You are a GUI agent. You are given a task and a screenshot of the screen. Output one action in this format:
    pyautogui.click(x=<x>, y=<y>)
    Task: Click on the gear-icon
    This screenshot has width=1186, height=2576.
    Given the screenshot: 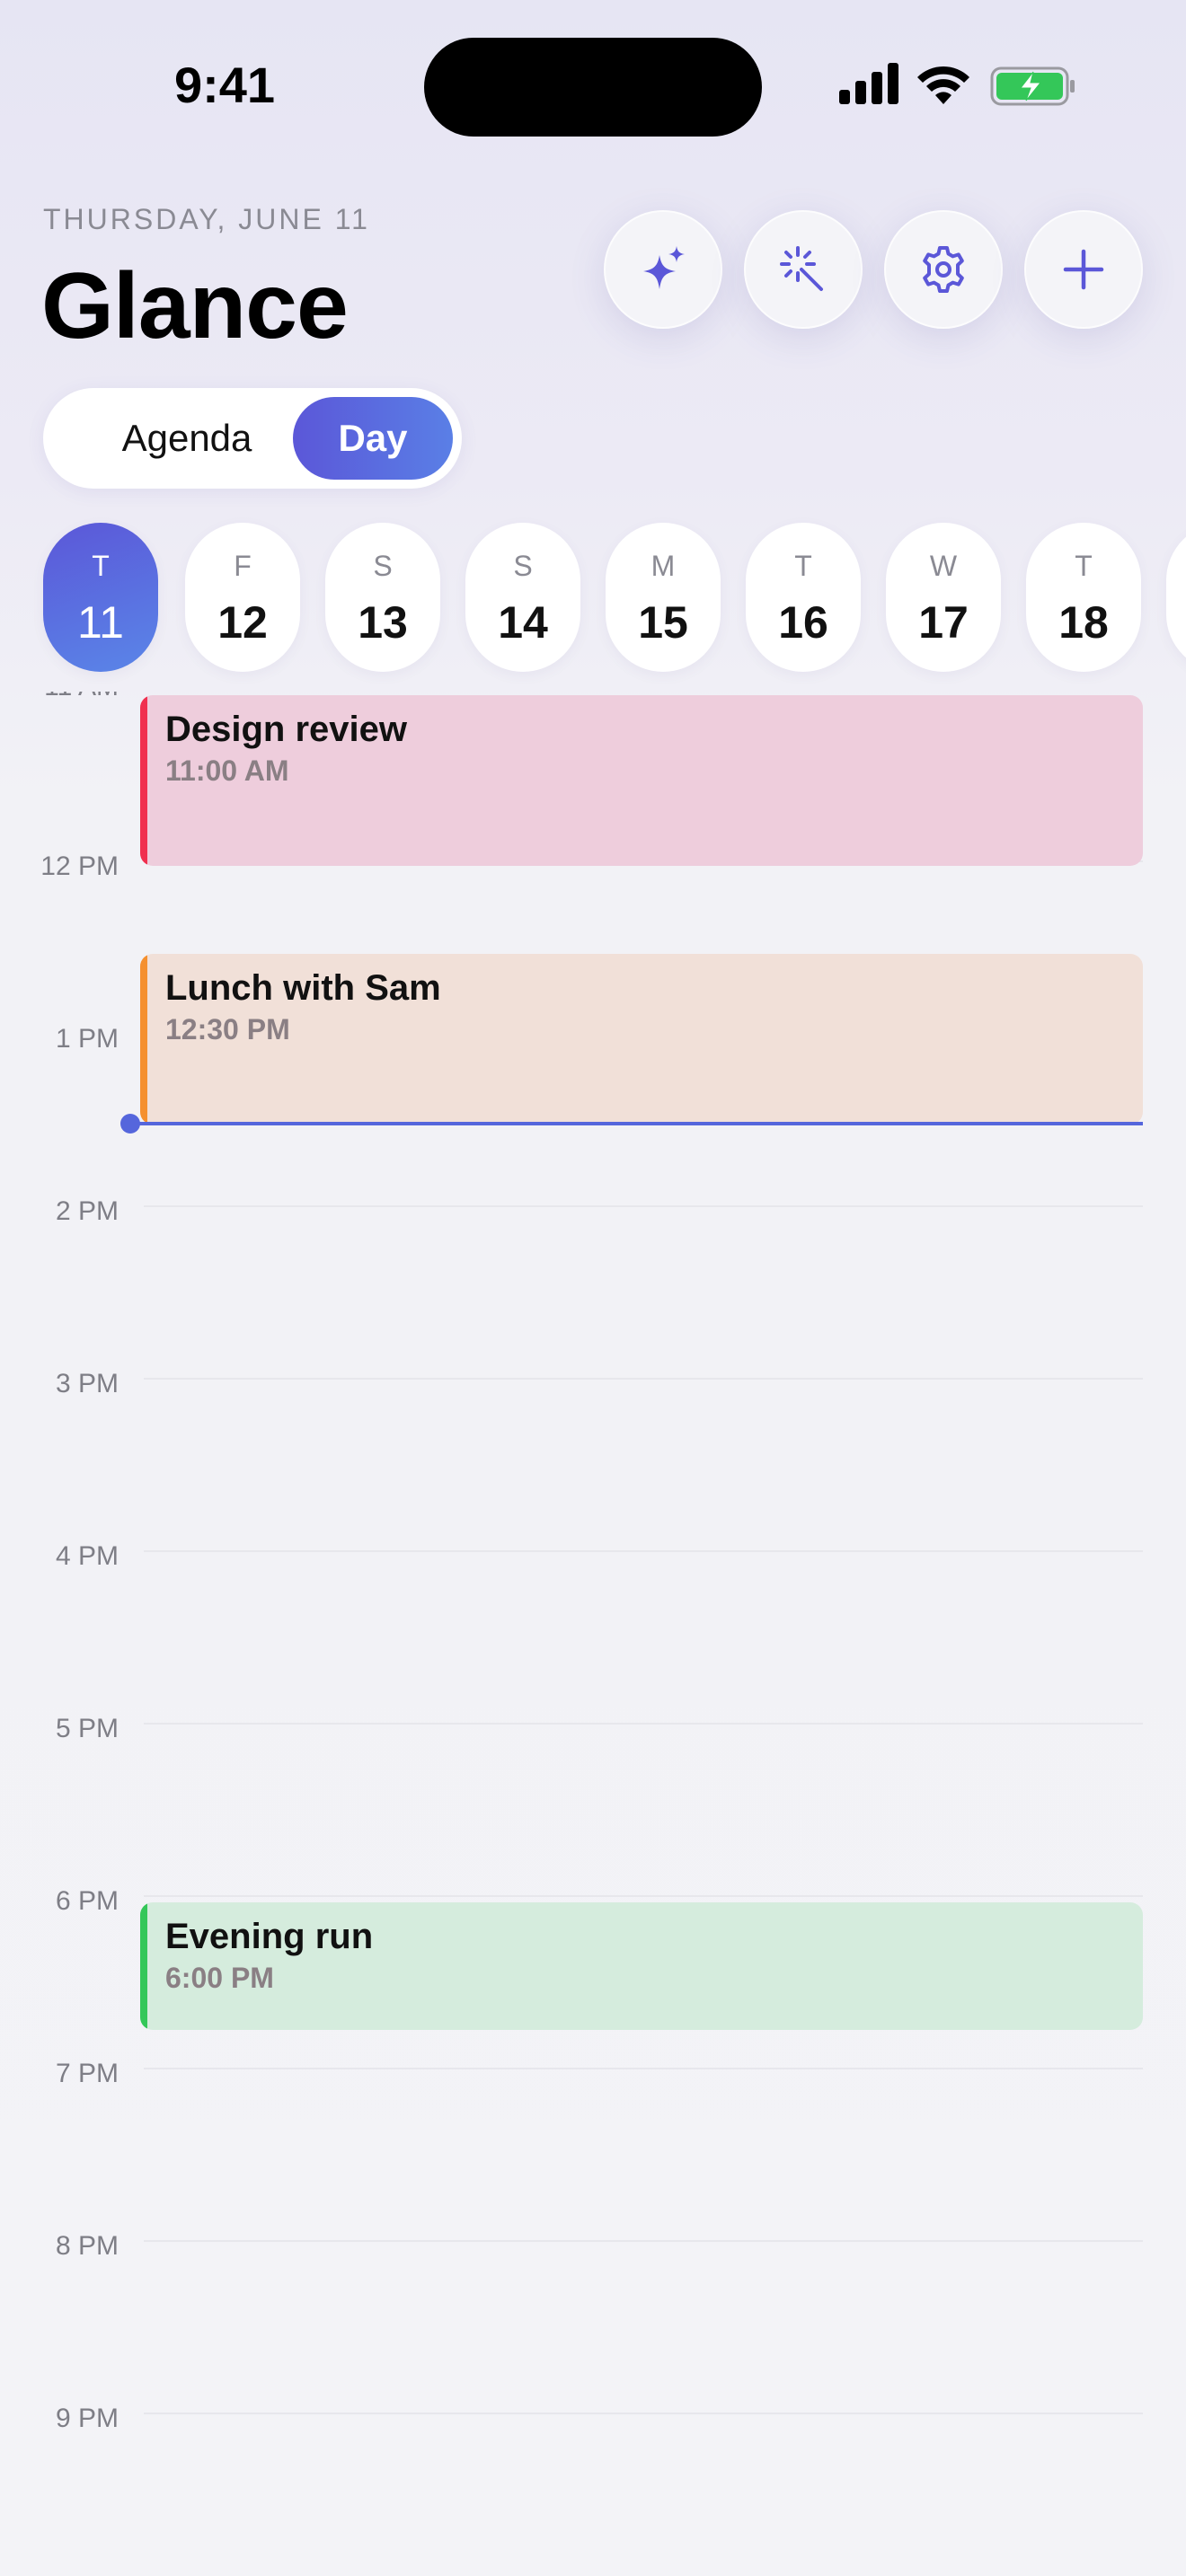 What is the action you would take?
    pyautogui.click(x=943, y=269)
    